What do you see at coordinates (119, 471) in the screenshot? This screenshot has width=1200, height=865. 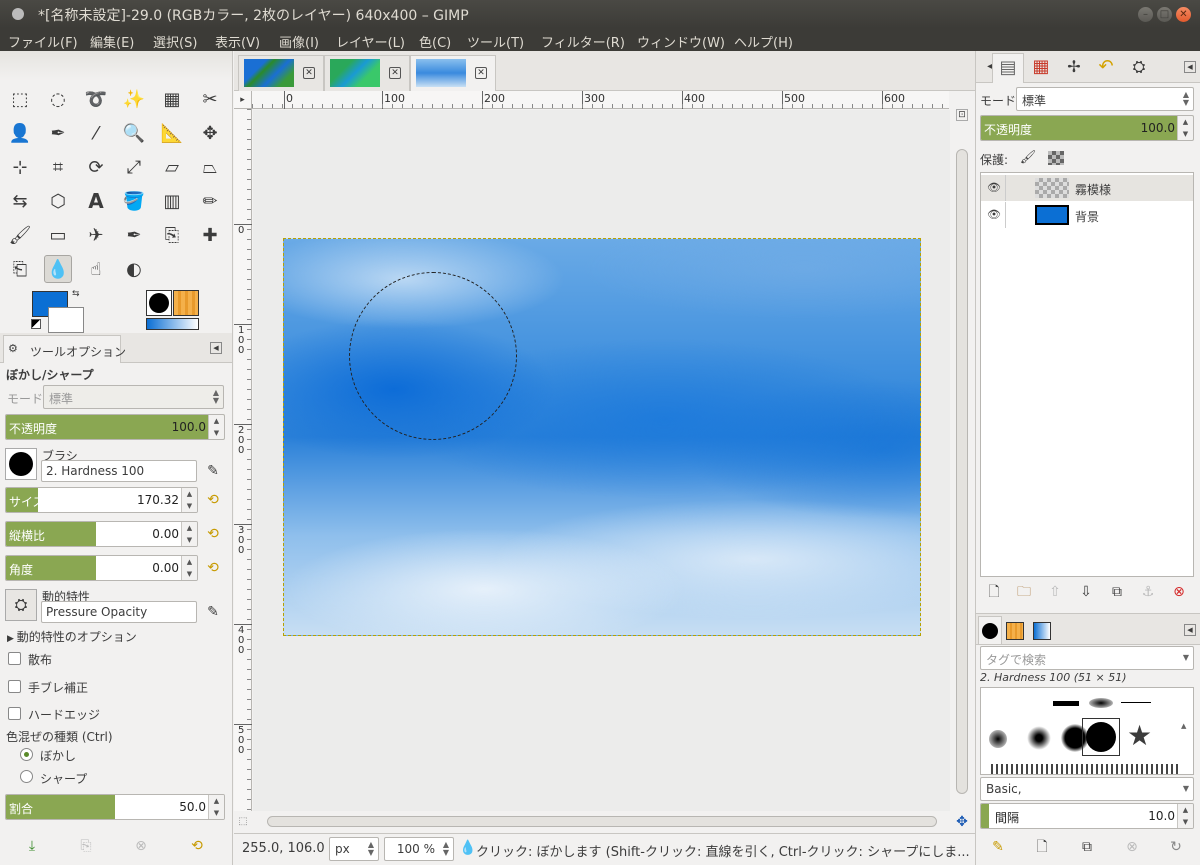 I see `brush-name-field: 2. Hardness 100` at bounding box center [119, 471].